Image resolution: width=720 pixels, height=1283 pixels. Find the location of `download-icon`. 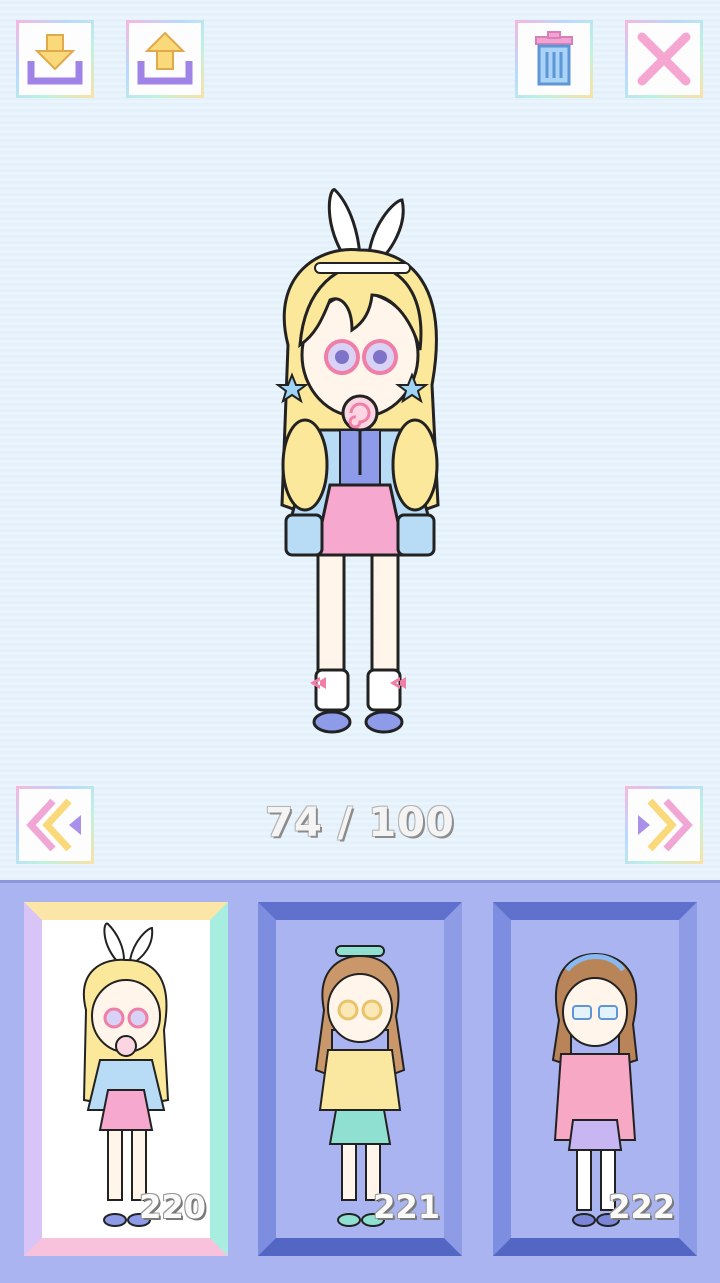

download-icon is located at coordinates (55, 59).